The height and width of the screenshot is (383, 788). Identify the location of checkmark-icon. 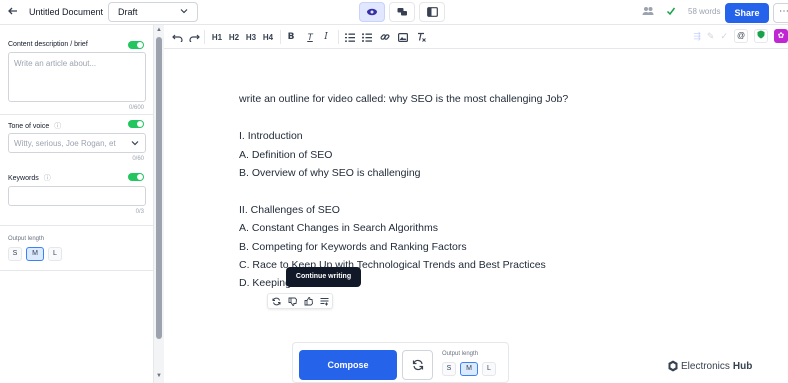
(671, 11).